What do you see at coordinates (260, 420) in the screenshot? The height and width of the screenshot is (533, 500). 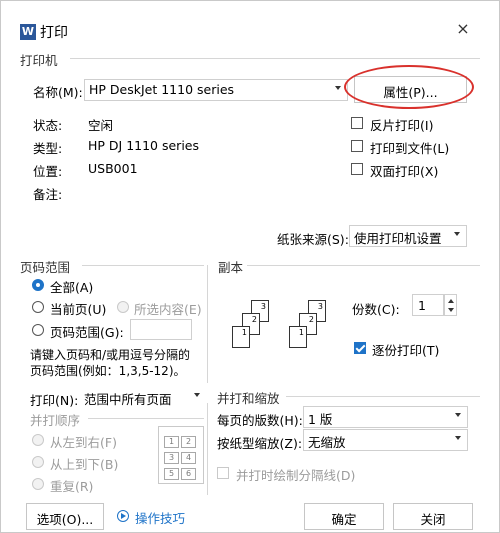 I see `pages-per-sheet-label: 每页的版数(H):` at bounding box center [260, 420].